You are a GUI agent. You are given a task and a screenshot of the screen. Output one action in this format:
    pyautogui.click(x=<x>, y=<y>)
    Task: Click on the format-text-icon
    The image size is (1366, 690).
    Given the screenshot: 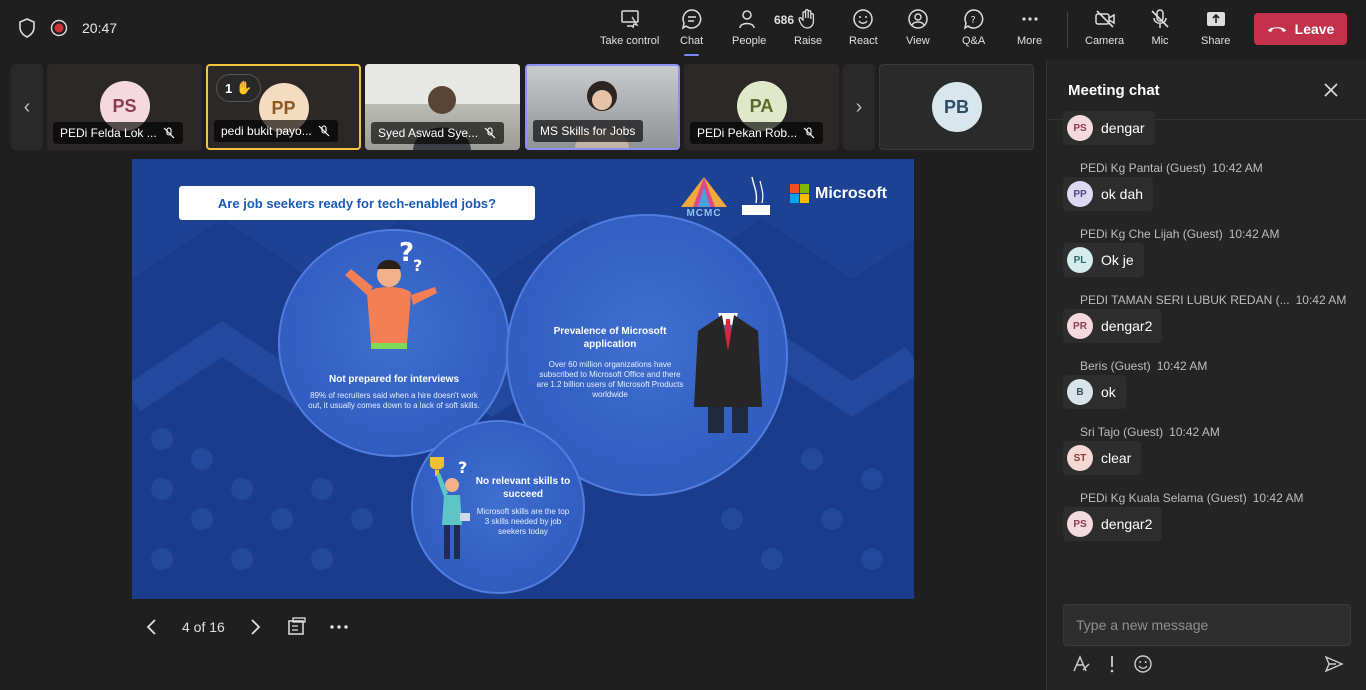 What is the action you would take?
    pyautogui.click(x=1081, y=664)
    